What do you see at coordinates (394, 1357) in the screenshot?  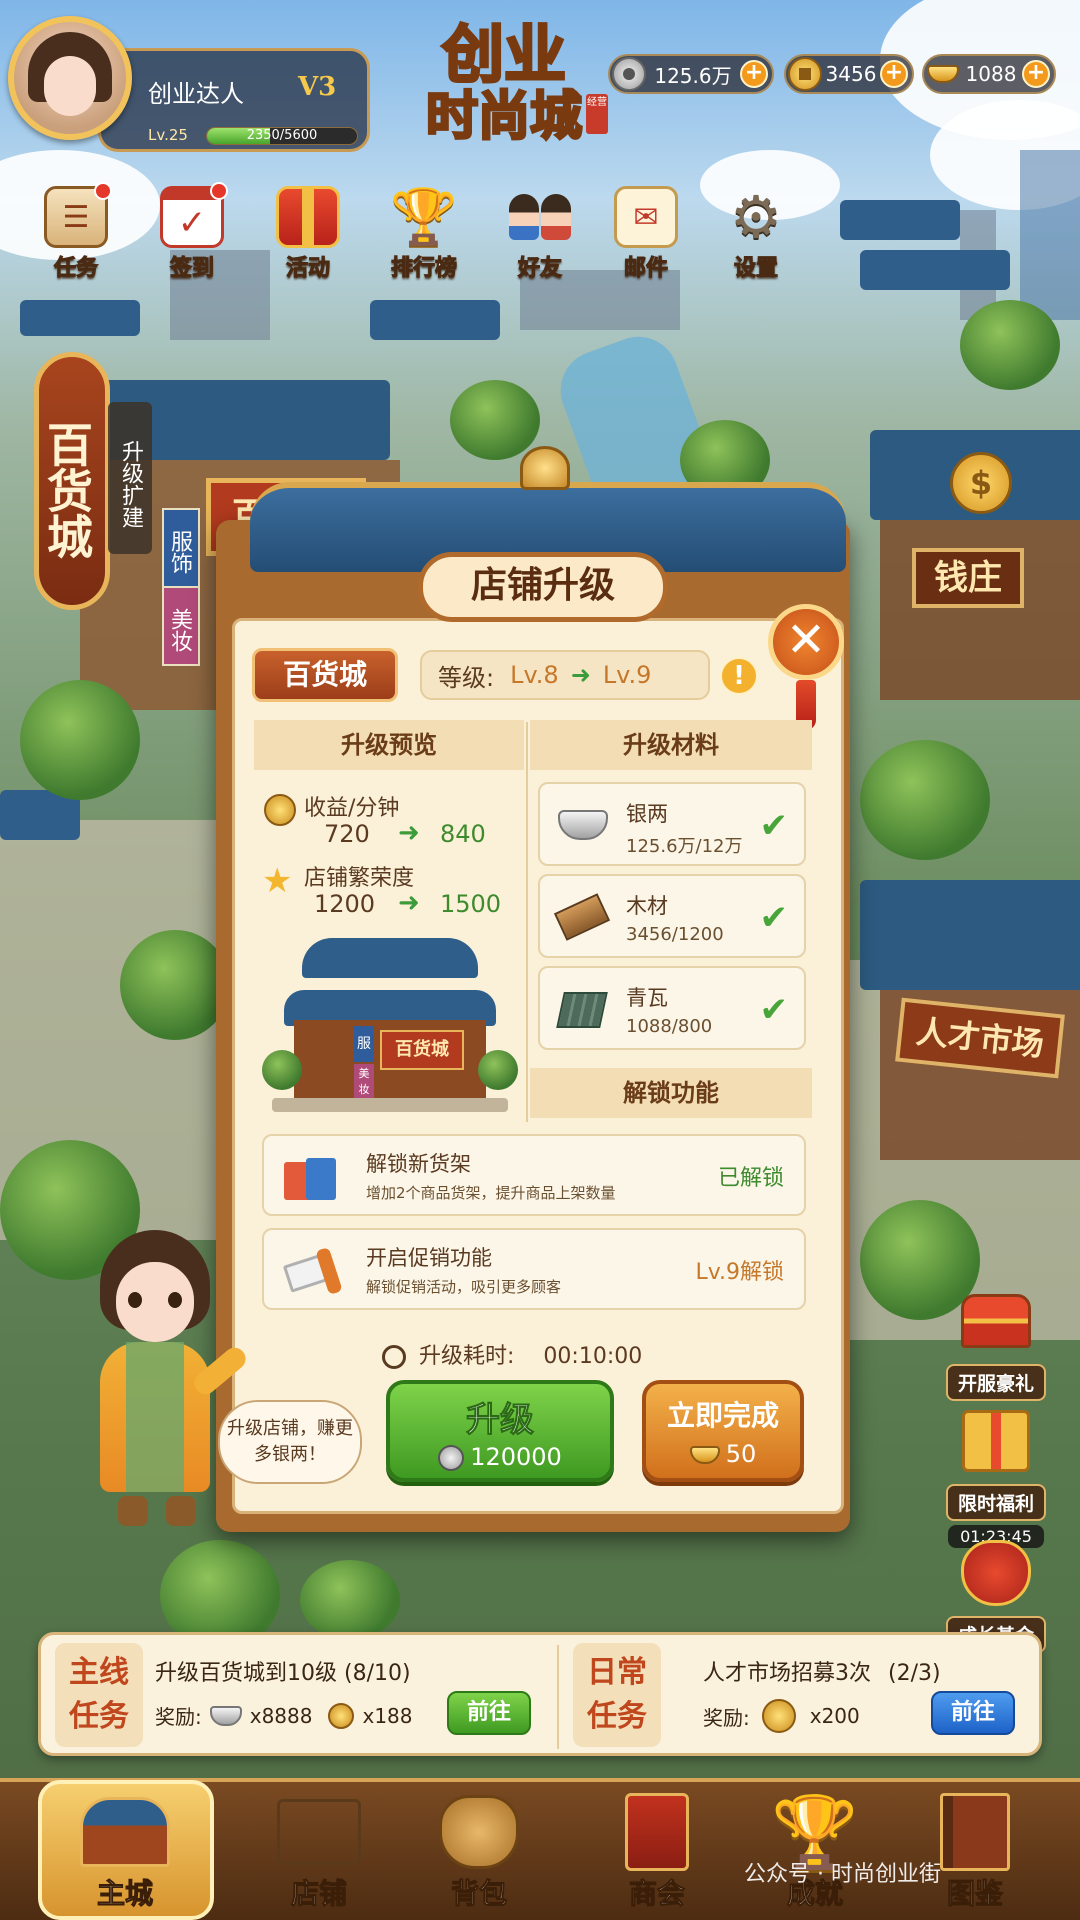 I see `clock-icon` at bounding box center [394, 1357].